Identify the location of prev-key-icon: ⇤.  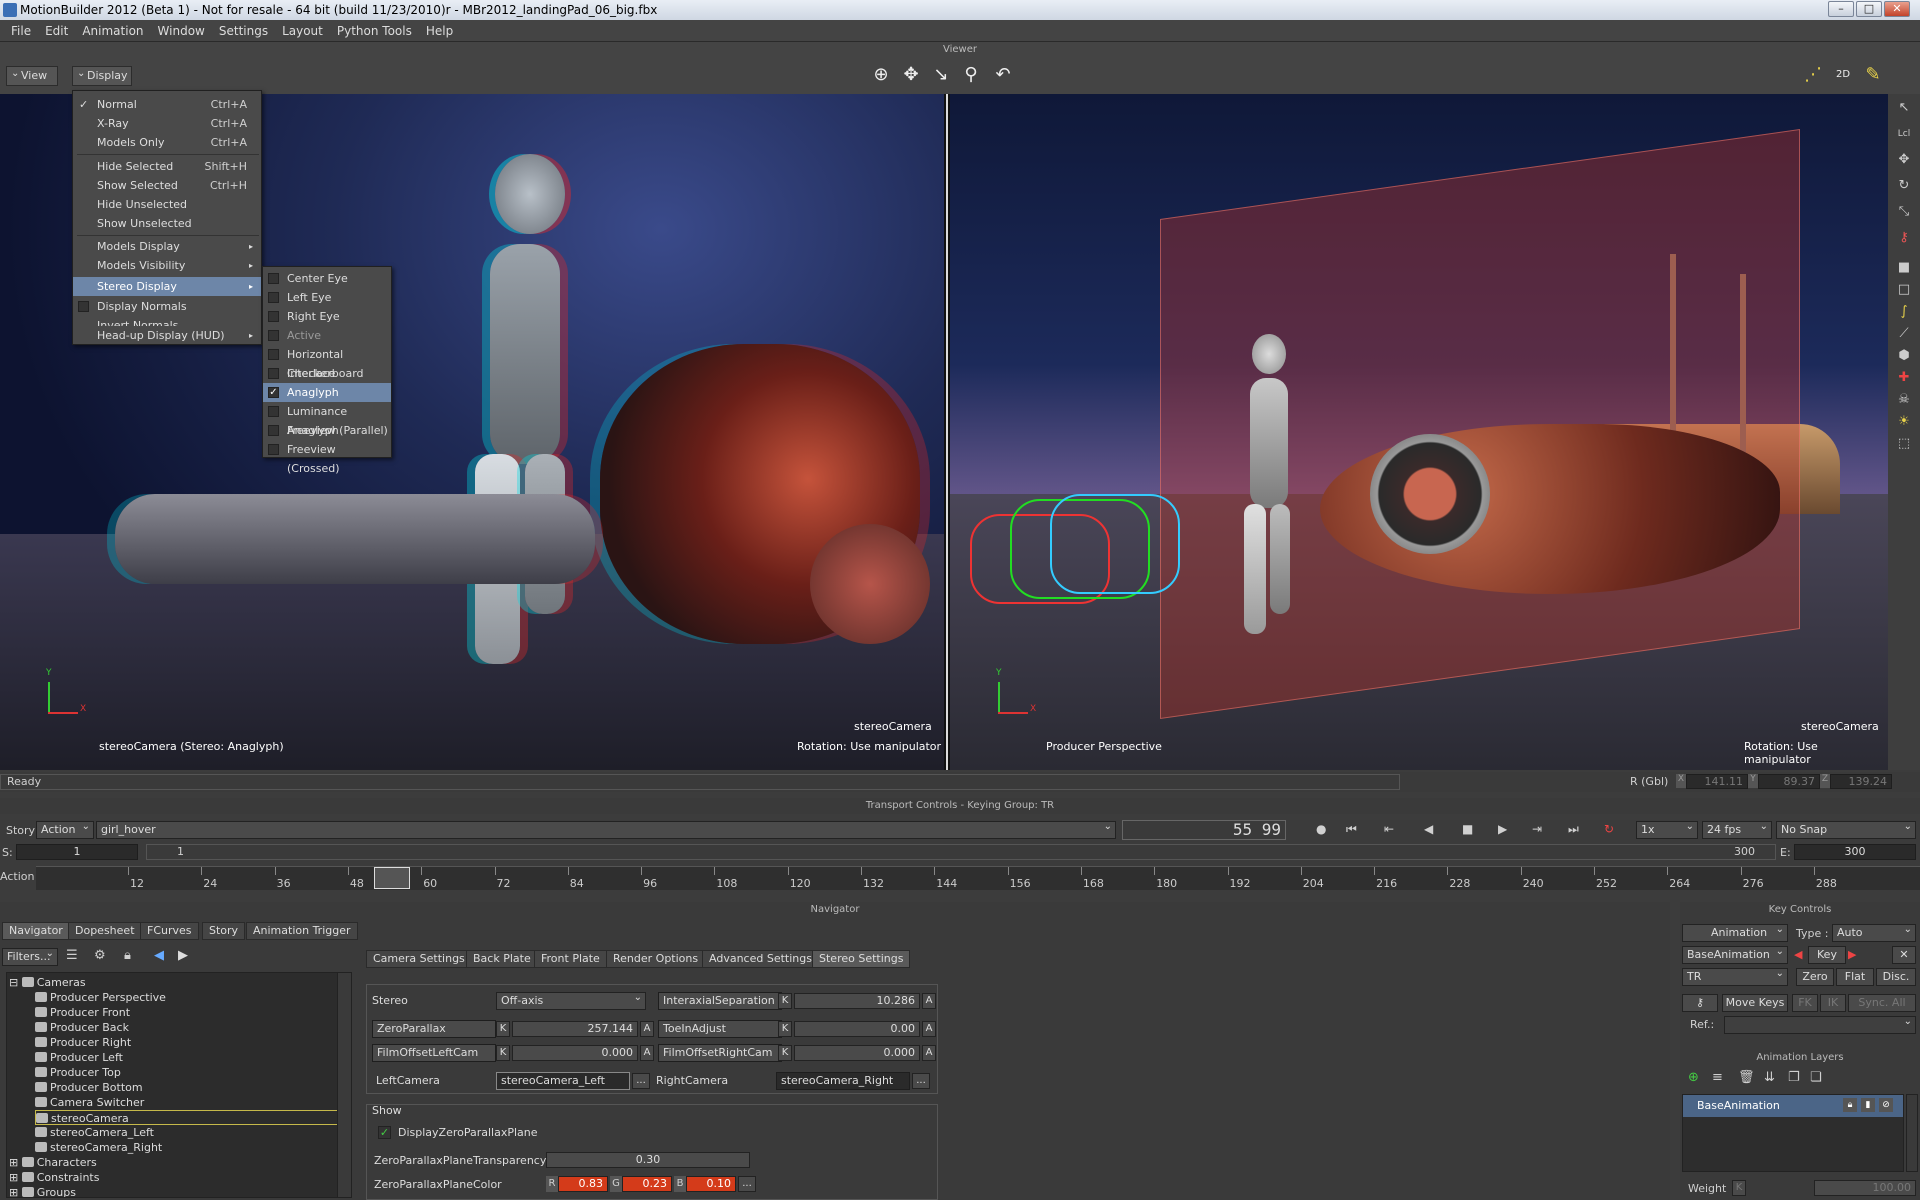
(1389, 829).